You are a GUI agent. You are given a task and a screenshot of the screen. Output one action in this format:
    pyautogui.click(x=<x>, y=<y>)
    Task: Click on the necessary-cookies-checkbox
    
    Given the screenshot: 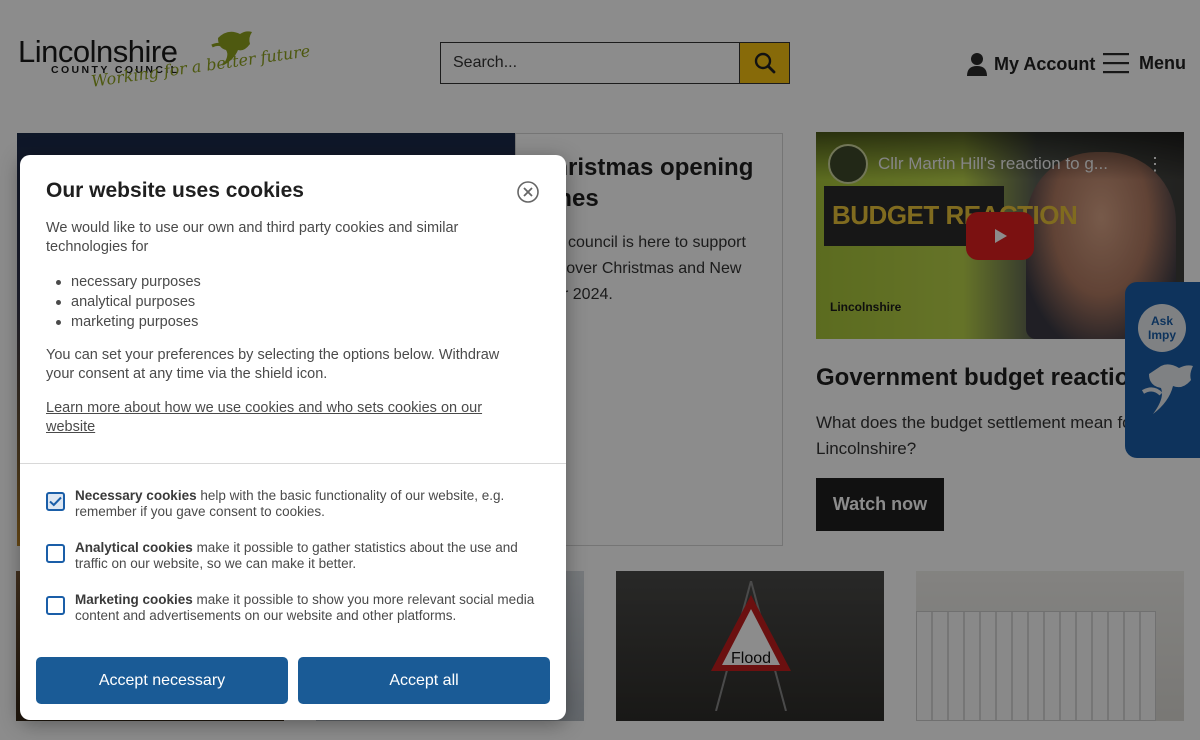 What is the action you would take?
    pyautogui.click(x=55, y=501)
    